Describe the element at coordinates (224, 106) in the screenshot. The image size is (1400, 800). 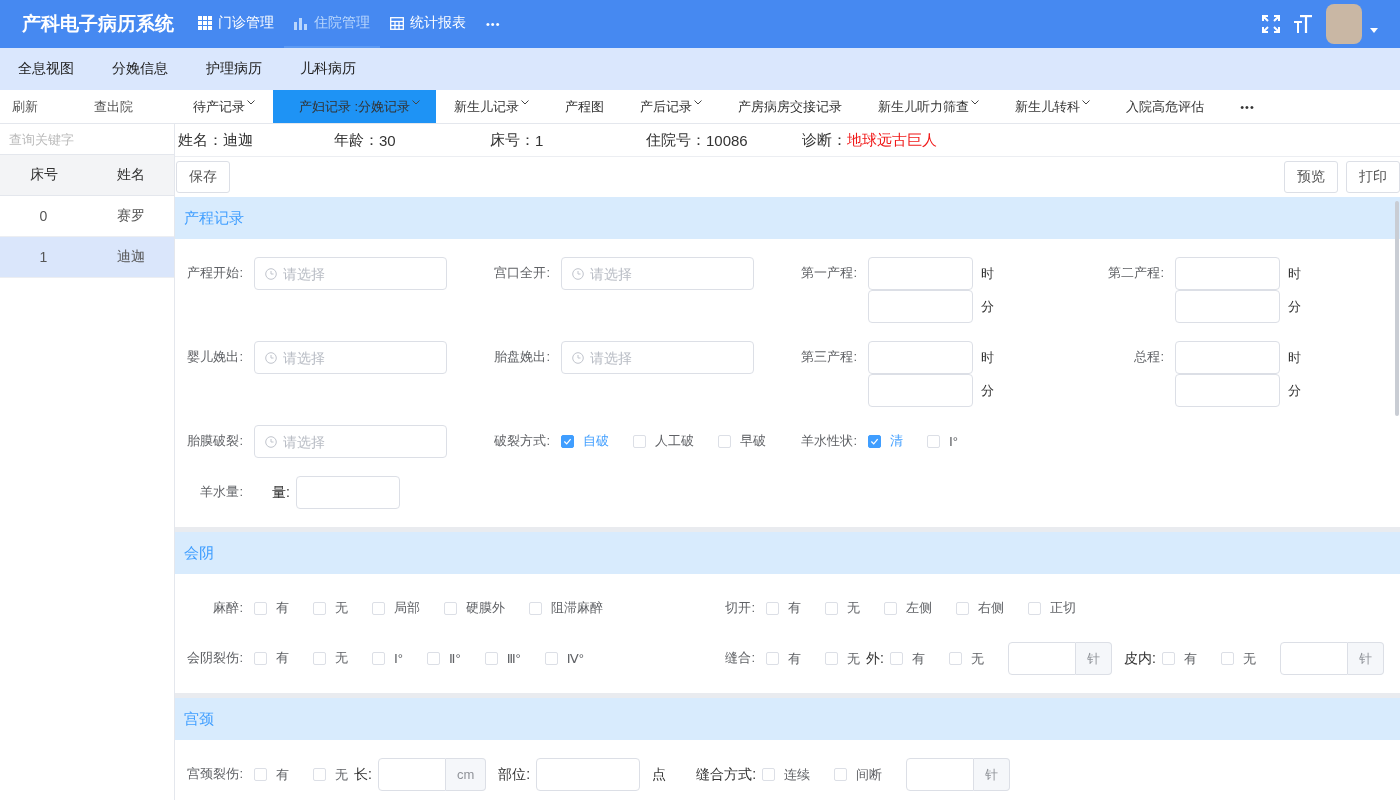
I see `record-tab: 待产记录` at that location.